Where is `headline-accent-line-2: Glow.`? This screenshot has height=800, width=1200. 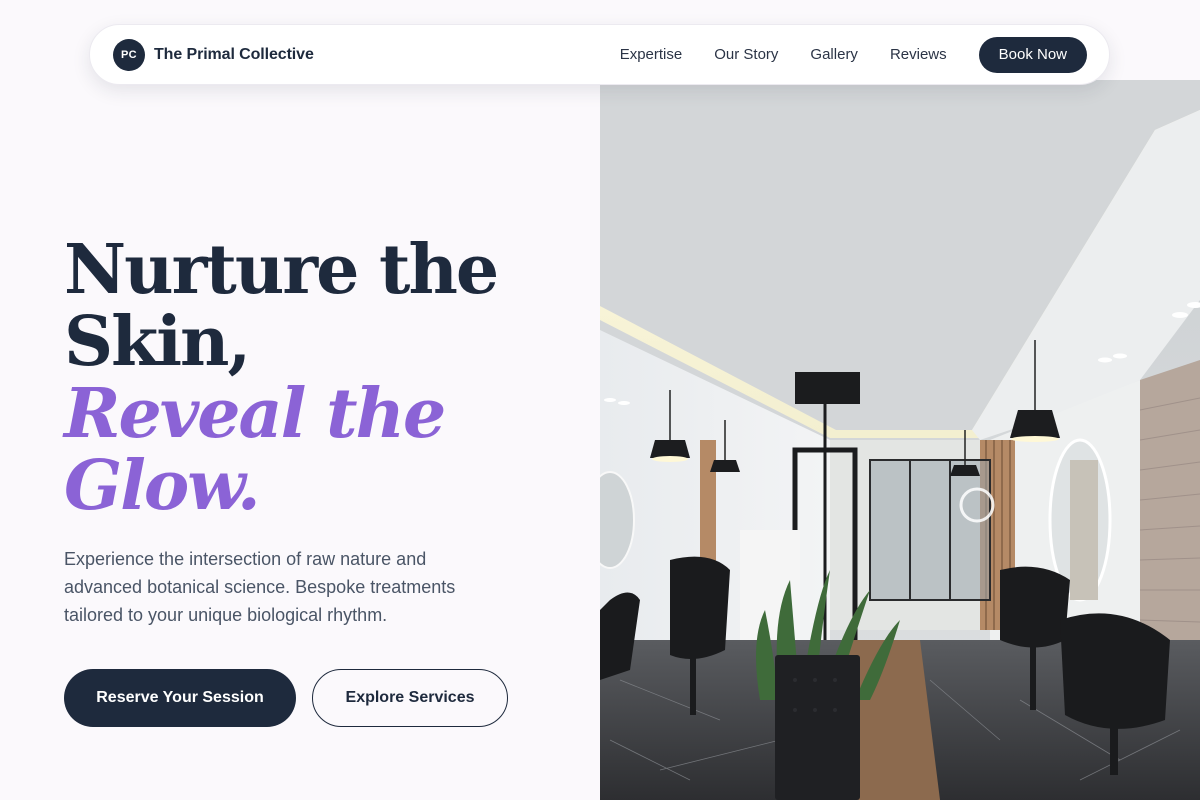
headline-accent-line-2: Glow. is located at coordinates (162, 486).